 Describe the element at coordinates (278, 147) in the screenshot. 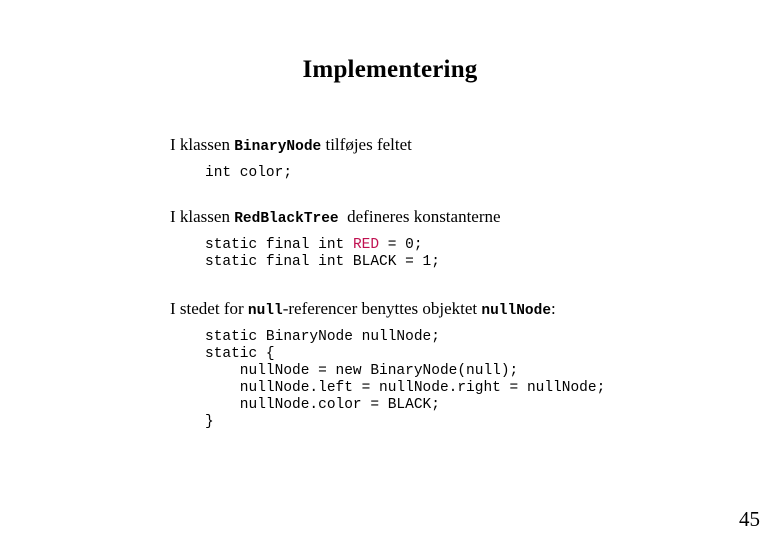

I see `inline-code-binarynode: BinaryNode` at that location.